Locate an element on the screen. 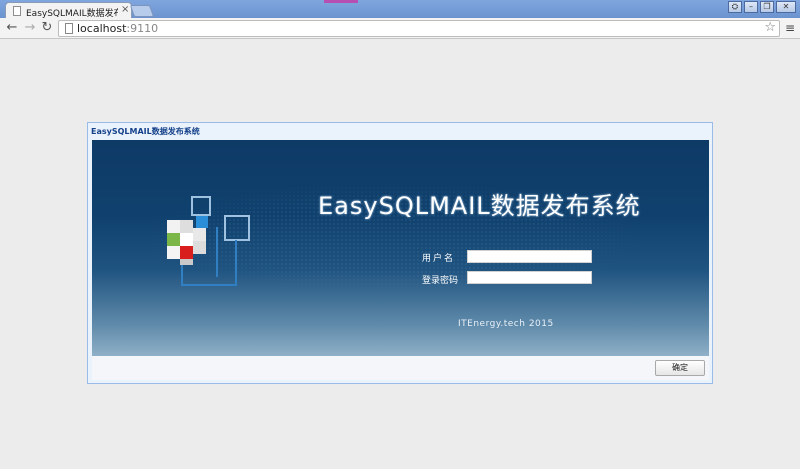  hamburger-menu-icon: ≡ is located at coordinates (790, 28).